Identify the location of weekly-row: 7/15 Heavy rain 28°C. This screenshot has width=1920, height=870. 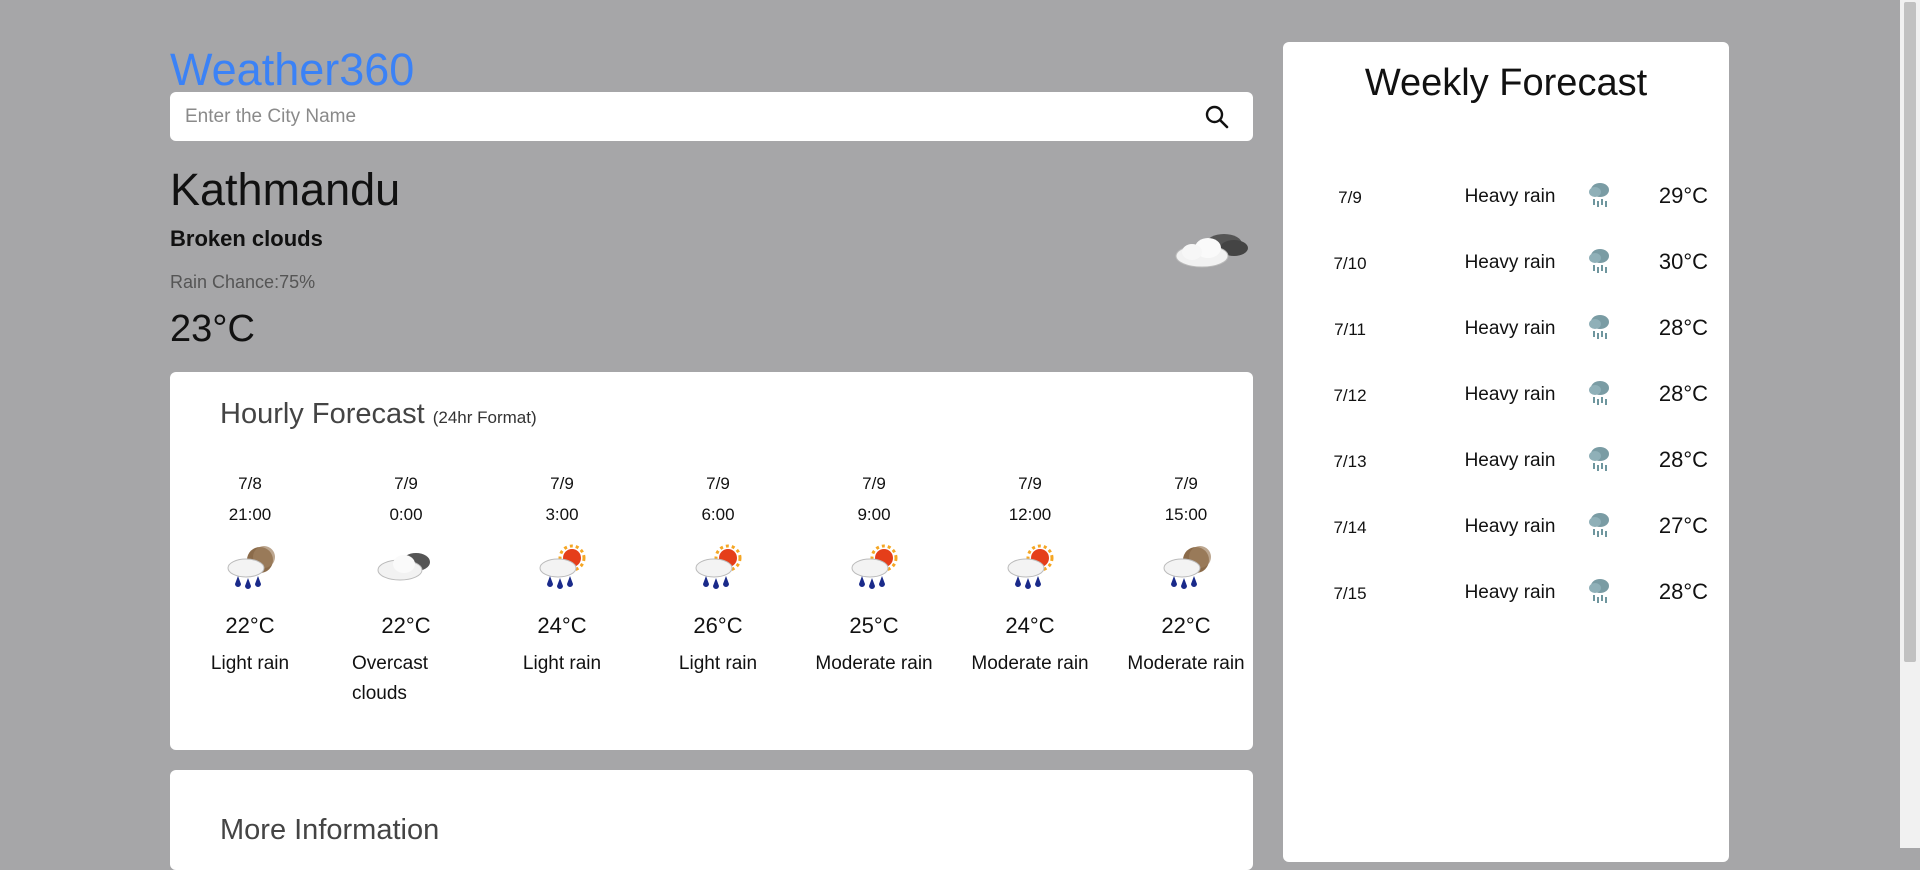
(1506, 594).